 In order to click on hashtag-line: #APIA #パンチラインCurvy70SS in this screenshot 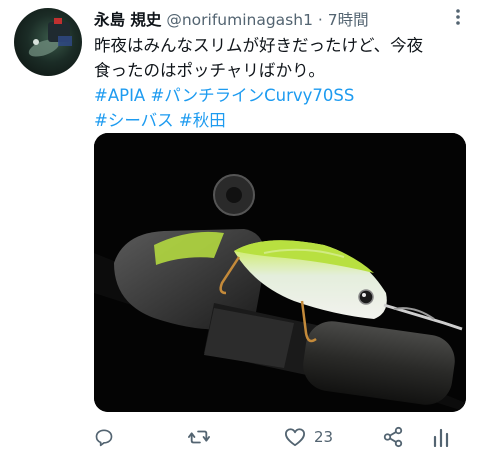, I will do `click(284, 95)`.